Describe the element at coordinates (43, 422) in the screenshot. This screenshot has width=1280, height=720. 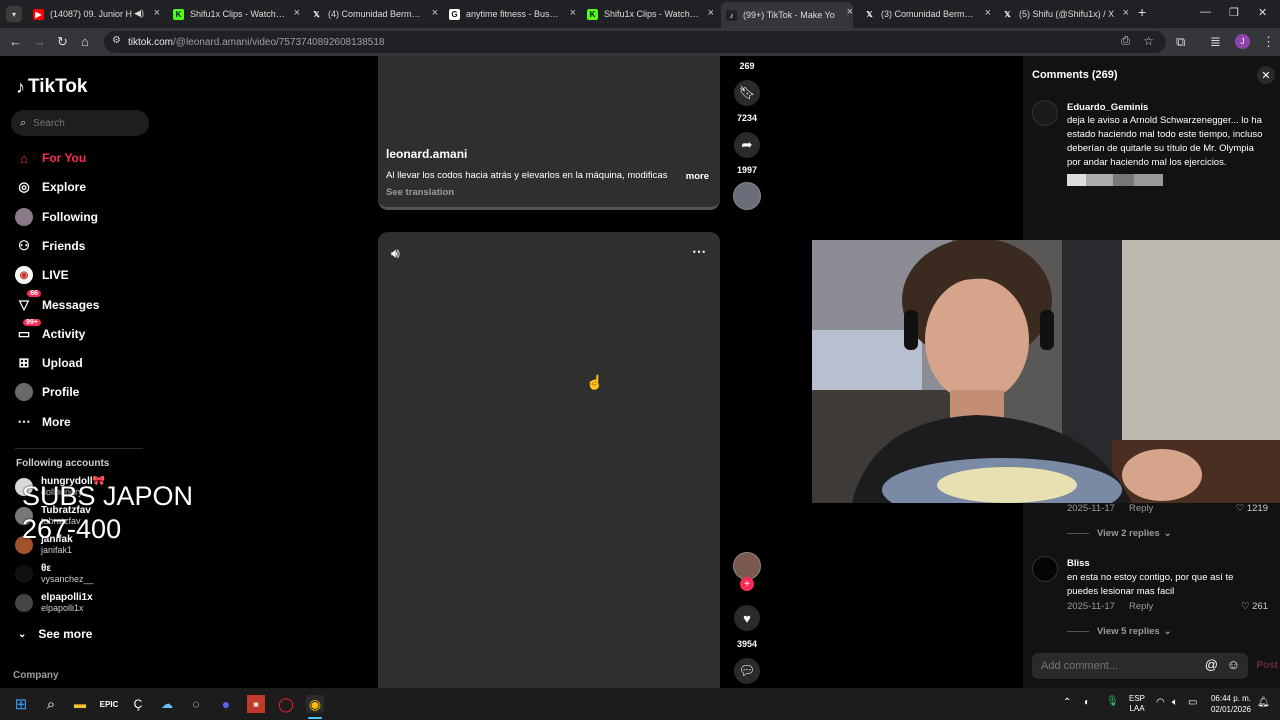
I see `sidebar-item-more: ⋯ More` at that location.